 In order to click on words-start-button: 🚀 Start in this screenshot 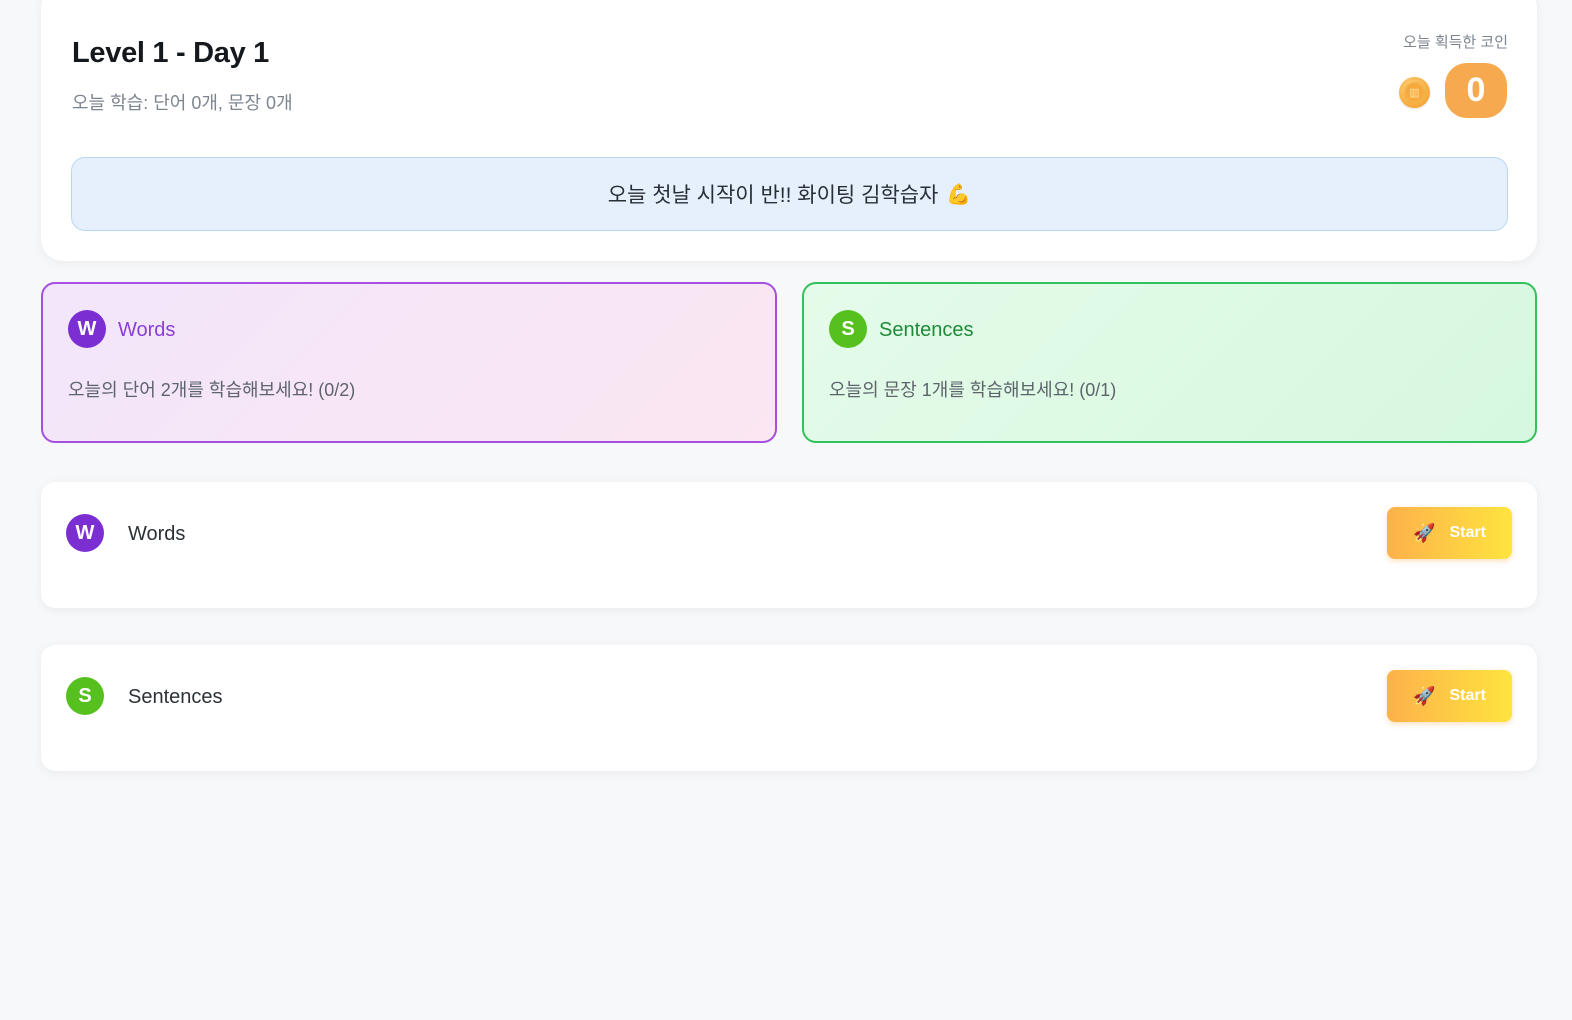, I will do `click(1449, 533)`.